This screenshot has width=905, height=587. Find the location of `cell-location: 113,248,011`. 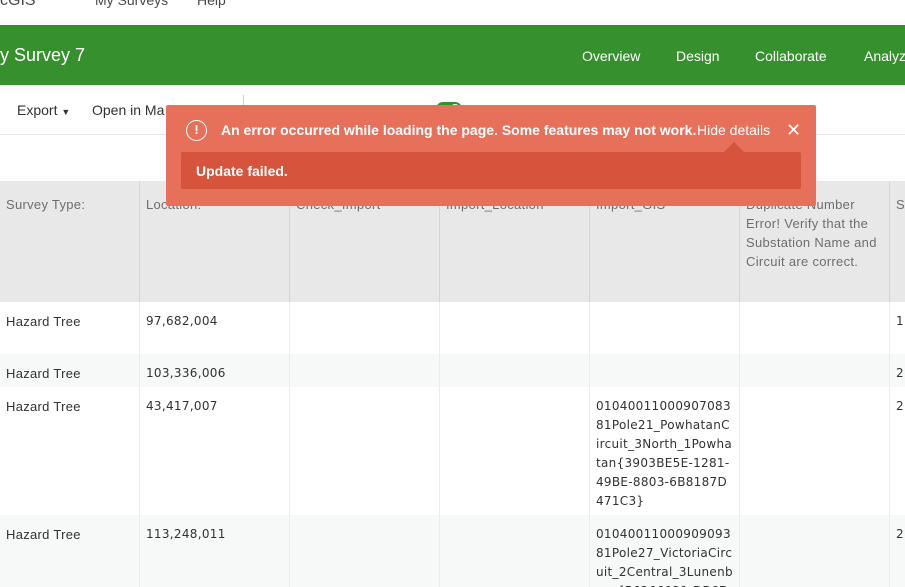

cell-location: 113,248,011 is located at coordinates (215, 551).